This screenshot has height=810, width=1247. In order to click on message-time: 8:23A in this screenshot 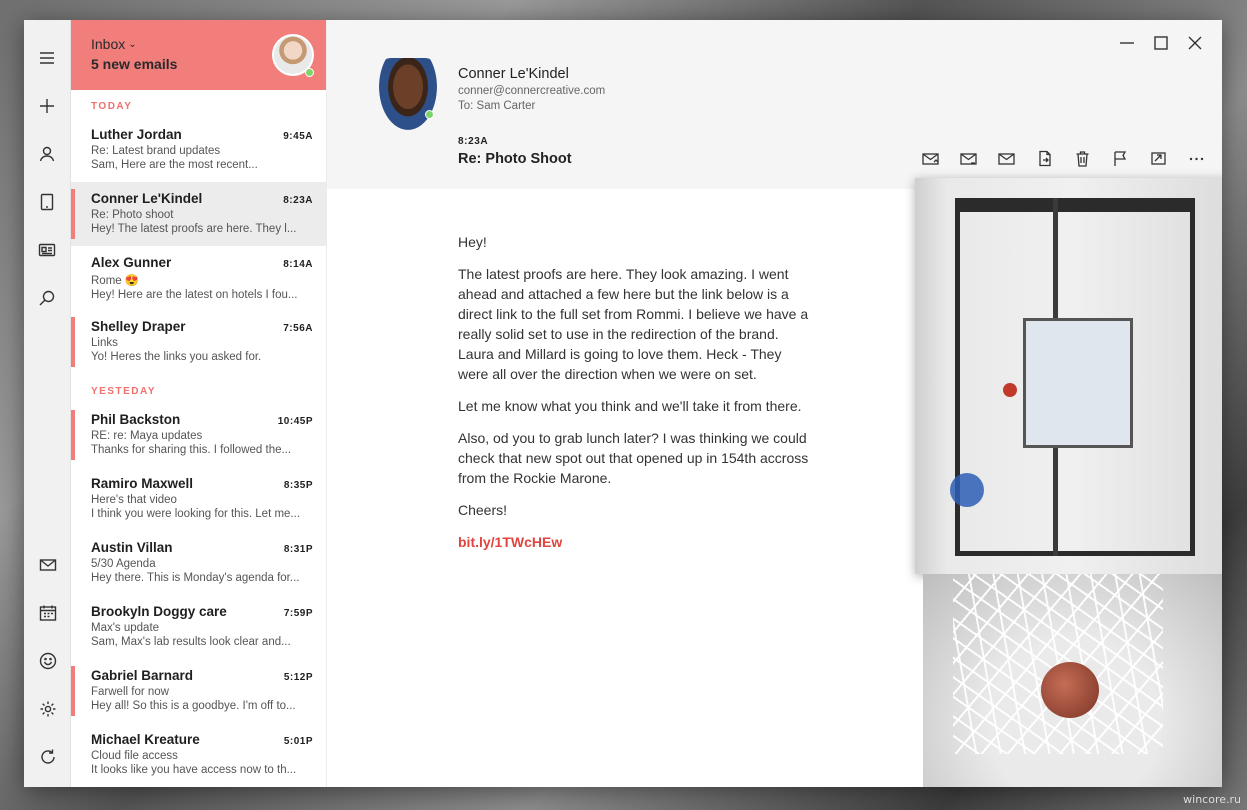, I will do `click(473, 141)`.